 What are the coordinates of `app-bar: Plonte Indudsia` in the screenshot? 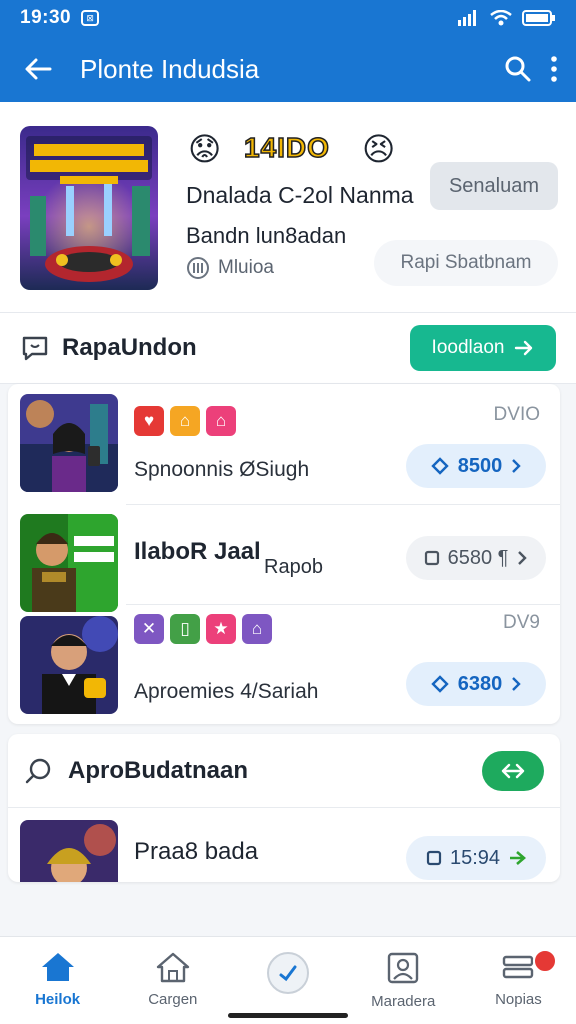 It's located at (288, 69).